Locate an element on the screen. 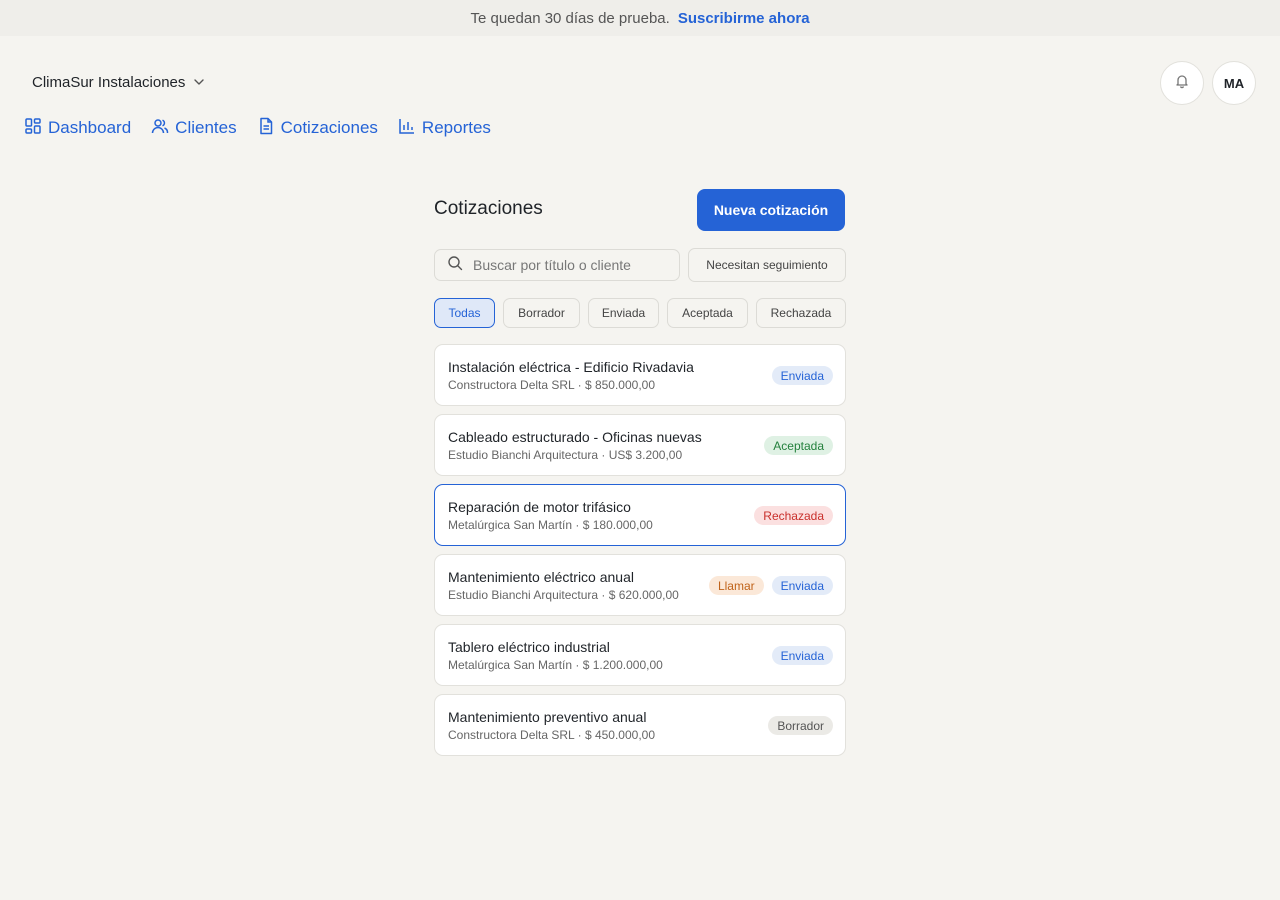  notifications-button is located at coordinates (1182, 83).